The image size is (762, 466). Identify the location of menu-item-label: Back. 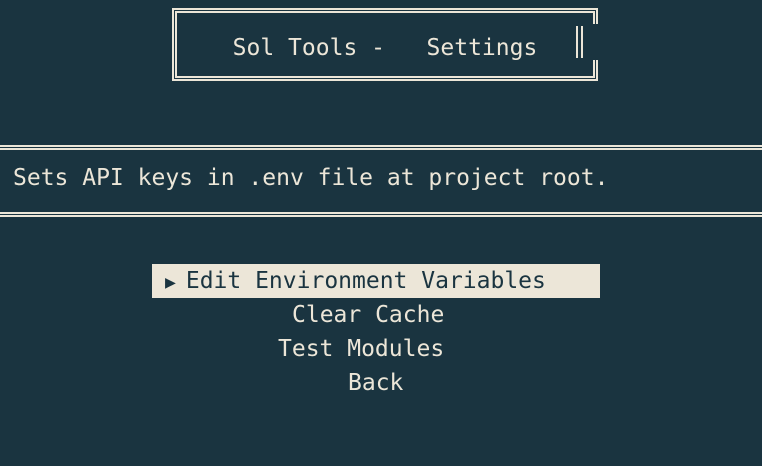
(376, 383).